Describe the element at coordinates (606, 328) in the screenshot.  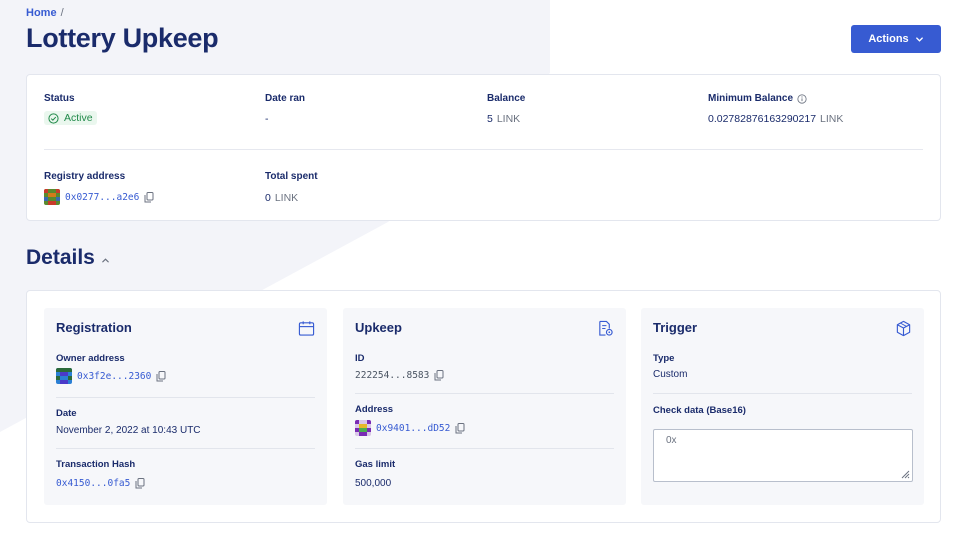
I see `document-gear-icon` at that location.